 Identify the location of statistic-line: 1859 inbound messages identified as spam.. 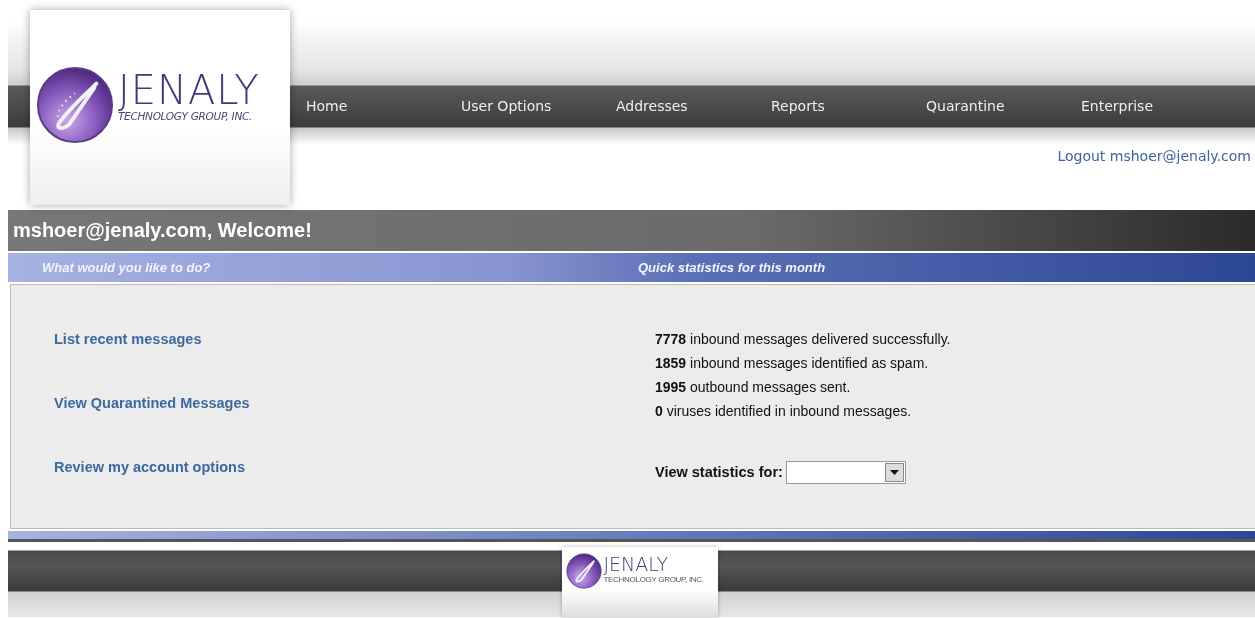
(792, 363).